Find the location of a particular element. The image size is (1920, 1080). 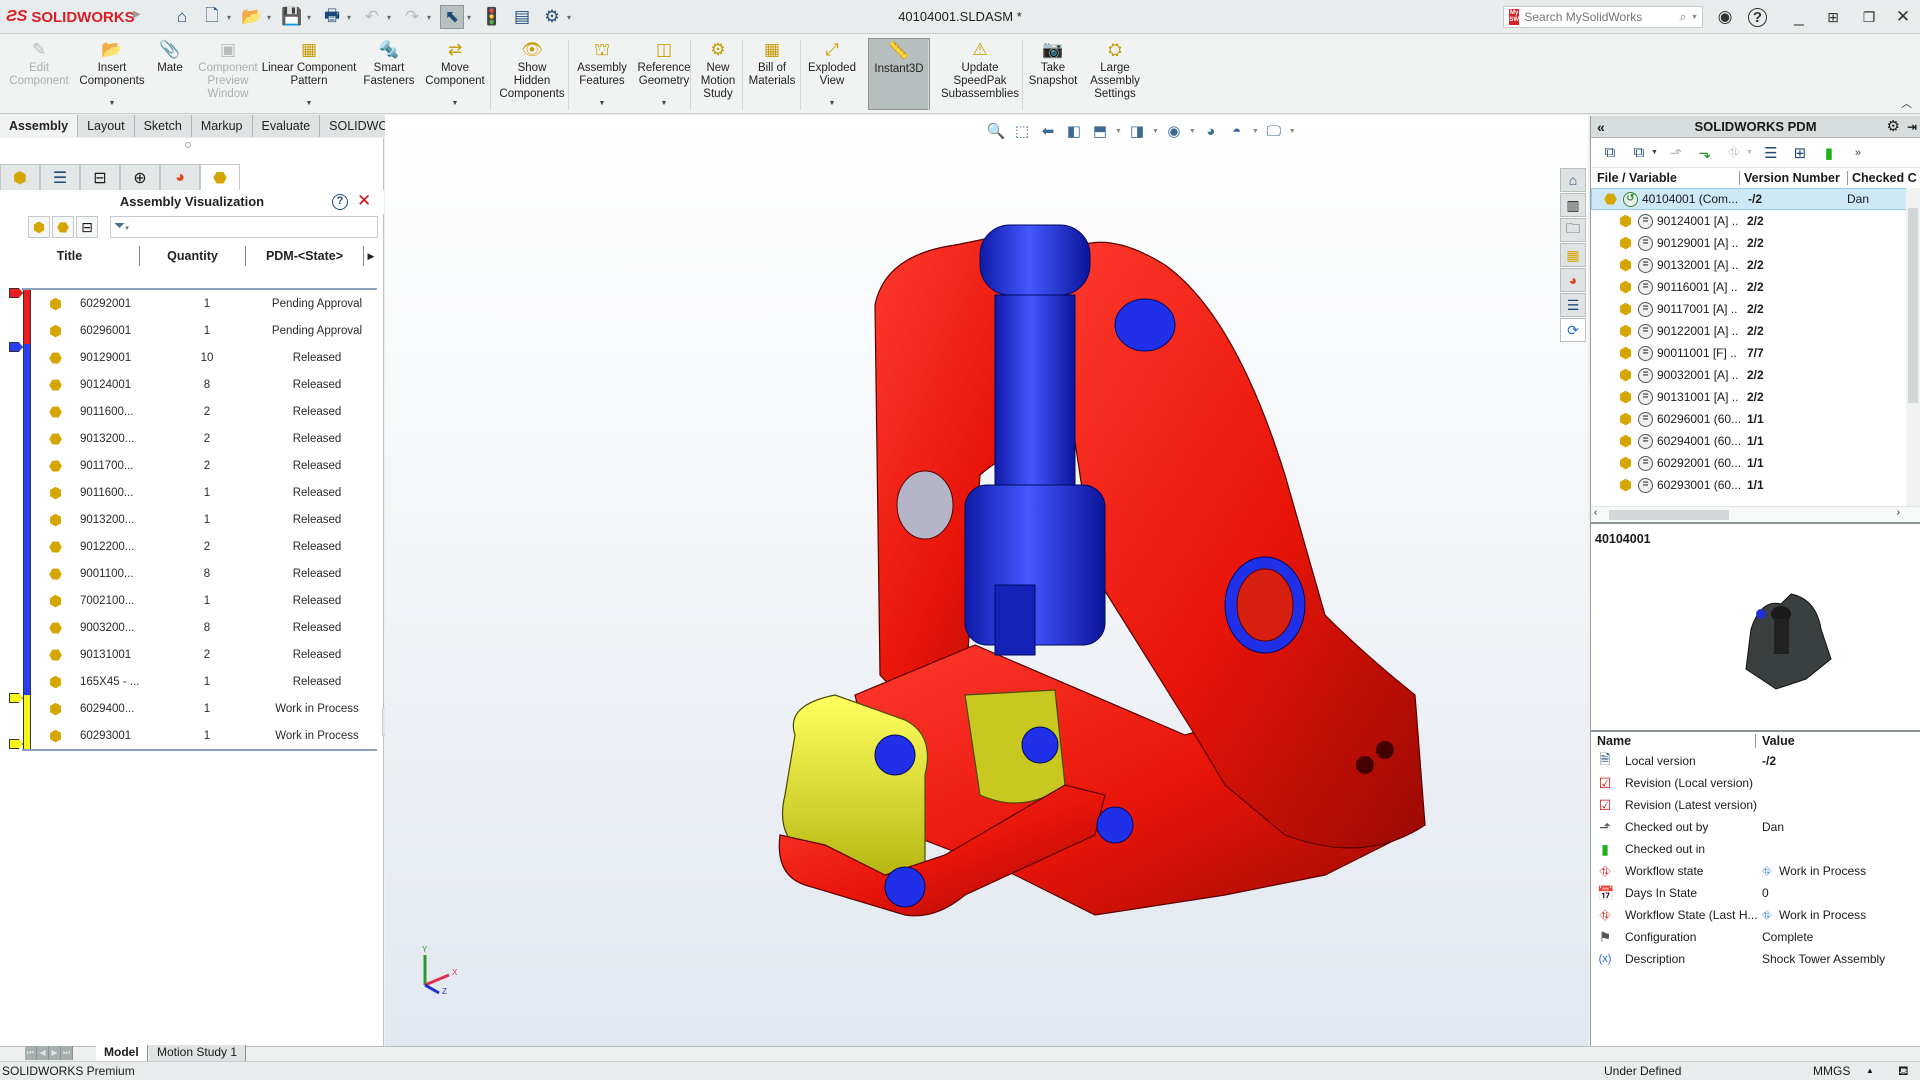

bill-of-materials-button: ▦ Bill of Materials is located at coordinates (772, 74).